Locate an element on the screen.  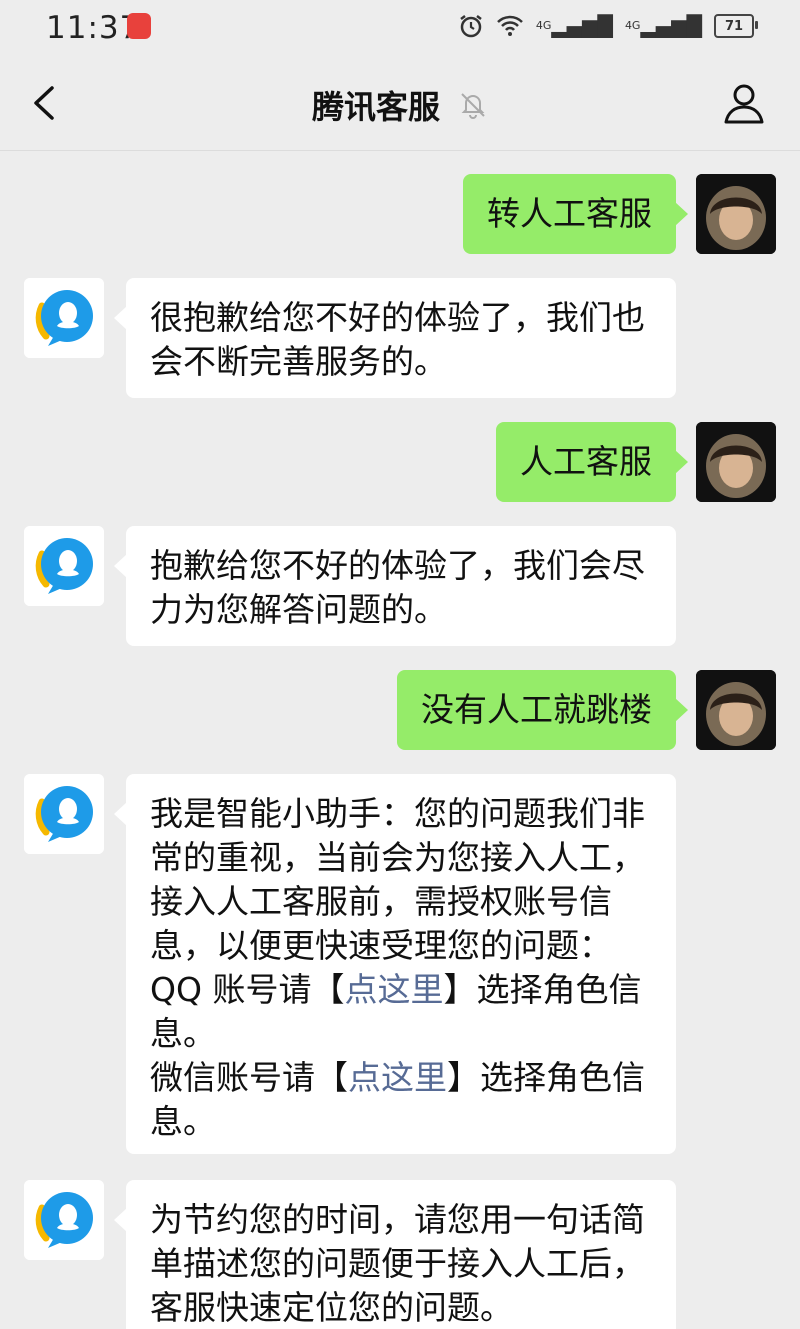
title-group: 腾讯客服 is located at coordinates (400, 105).